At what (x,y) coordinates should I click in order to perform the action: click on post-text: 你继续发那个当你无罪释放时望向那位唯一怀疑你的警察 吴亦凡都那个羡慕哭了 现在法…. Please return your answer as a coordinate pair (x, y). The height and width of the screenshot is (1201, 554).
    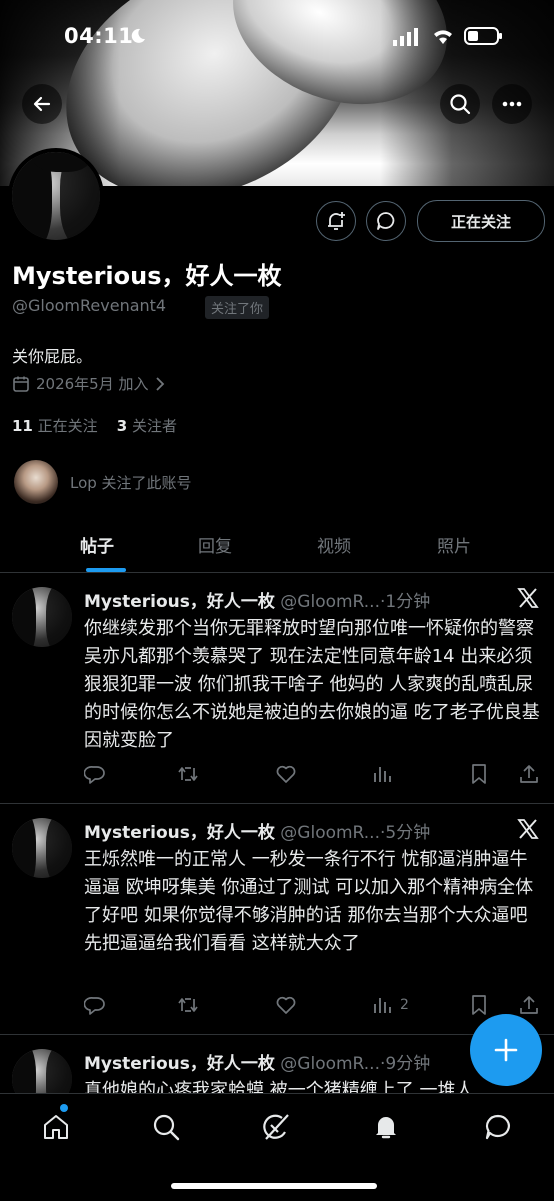
    Looking at the image, I should click on (312, 684).